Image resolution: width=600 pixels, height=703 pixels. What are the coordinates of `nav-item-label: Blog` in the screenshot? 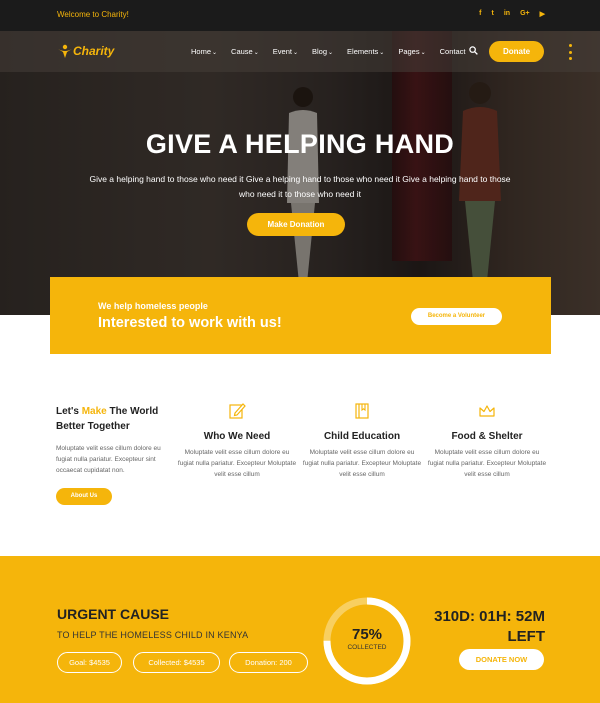 It's located at (319, 51).